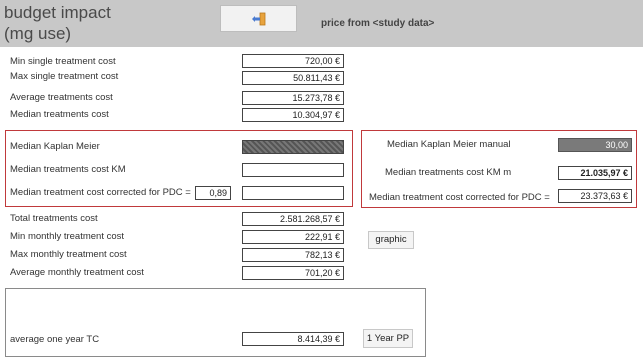  Describe the element at coordinates (293, 339) in the screenshot. I see `average-one-year-field: 8.414,39 €` at that location.